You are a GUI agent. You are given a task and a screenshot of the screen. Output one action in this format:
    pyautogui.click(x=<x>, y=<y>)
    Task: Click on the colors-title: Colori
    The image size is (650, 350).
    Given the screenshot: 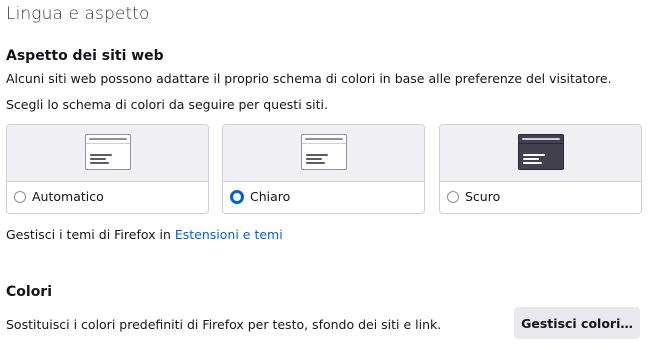 What is the action you would take?
    pyautogui.click(x=29, y=292)
    